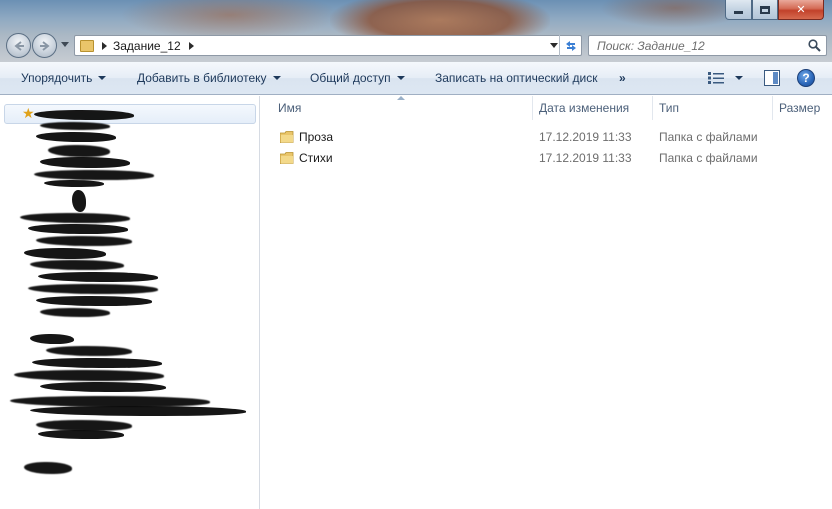 The height and width of the screenshot is (509, 832). I want to click on column-header-name: Имя, so click(402, 108).